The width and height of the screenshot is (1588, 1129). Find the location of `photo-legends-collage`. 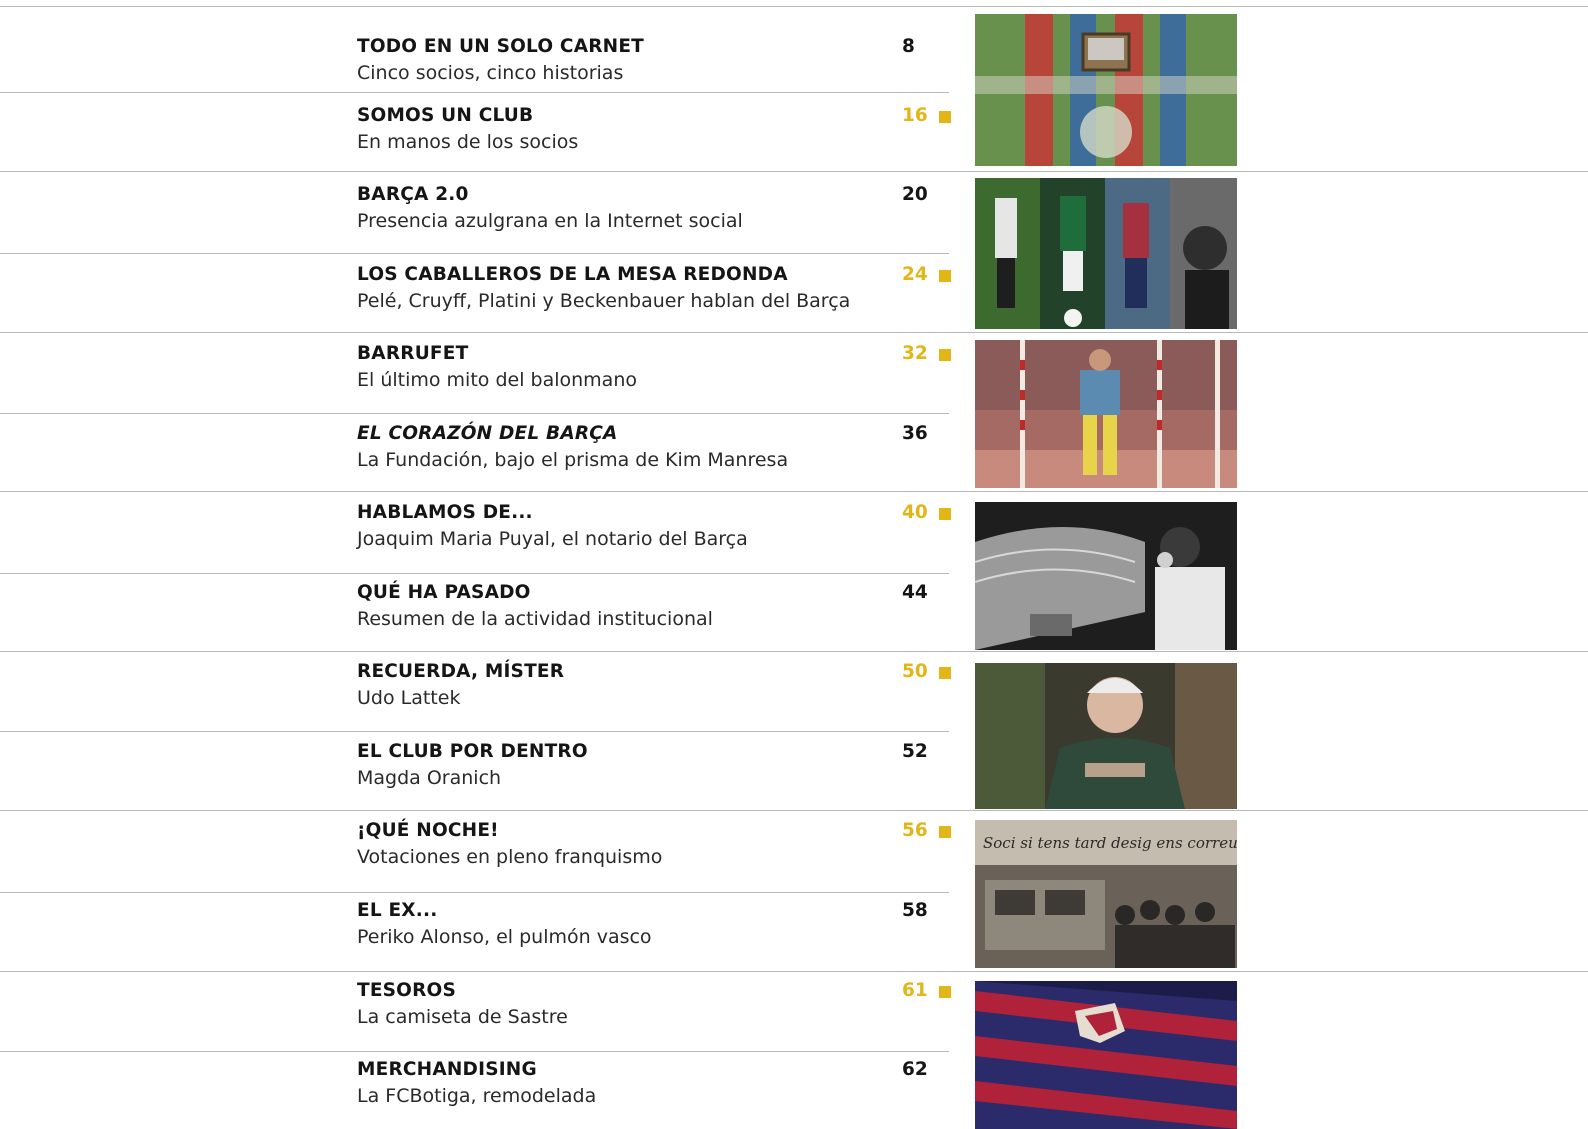

photo-legends-collage is located at coordinates (1106, 253).